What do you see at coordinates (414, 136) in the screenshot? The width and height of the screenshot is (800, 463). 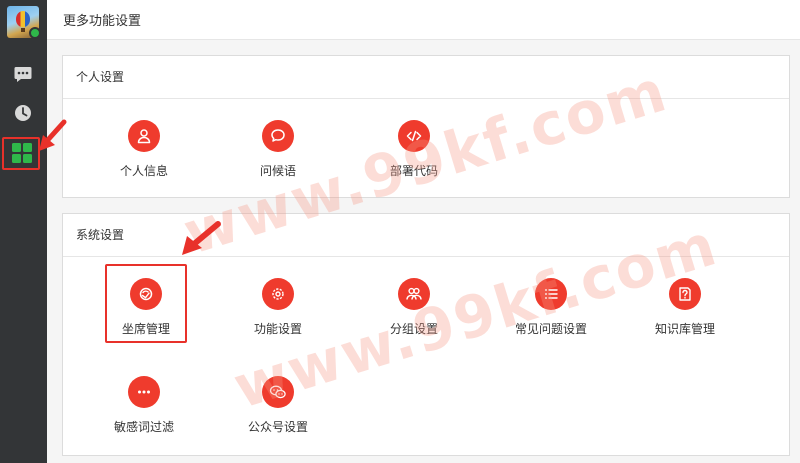 I see `code-icon` at bounding box center [414, 136].